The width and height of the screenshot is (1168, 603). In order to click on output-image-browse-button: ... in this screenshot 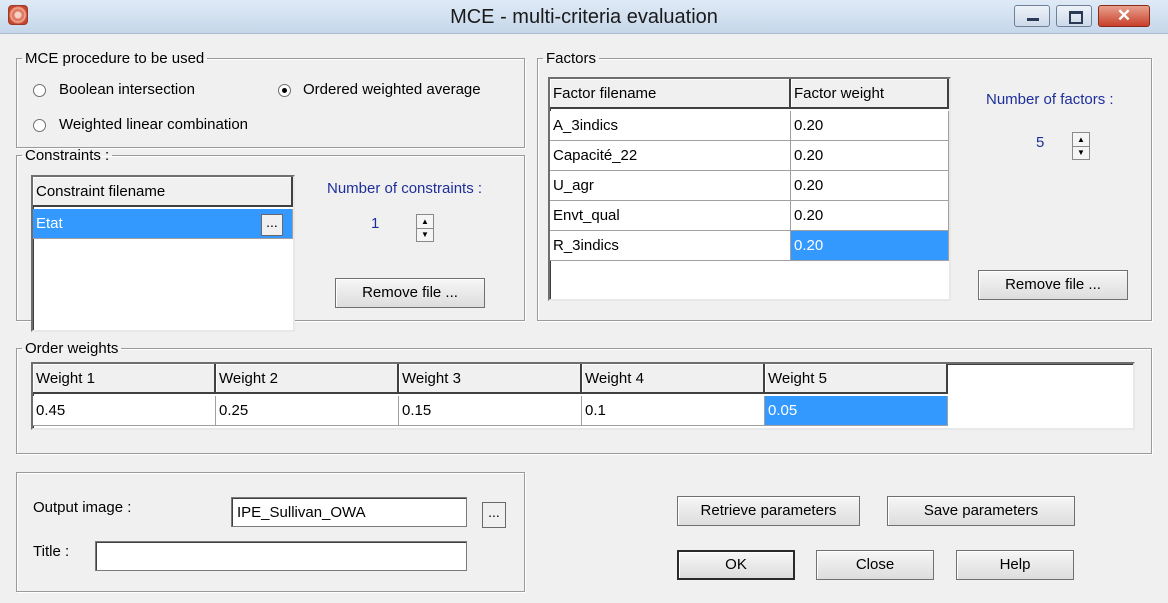, I will do `click(494, 515)`.